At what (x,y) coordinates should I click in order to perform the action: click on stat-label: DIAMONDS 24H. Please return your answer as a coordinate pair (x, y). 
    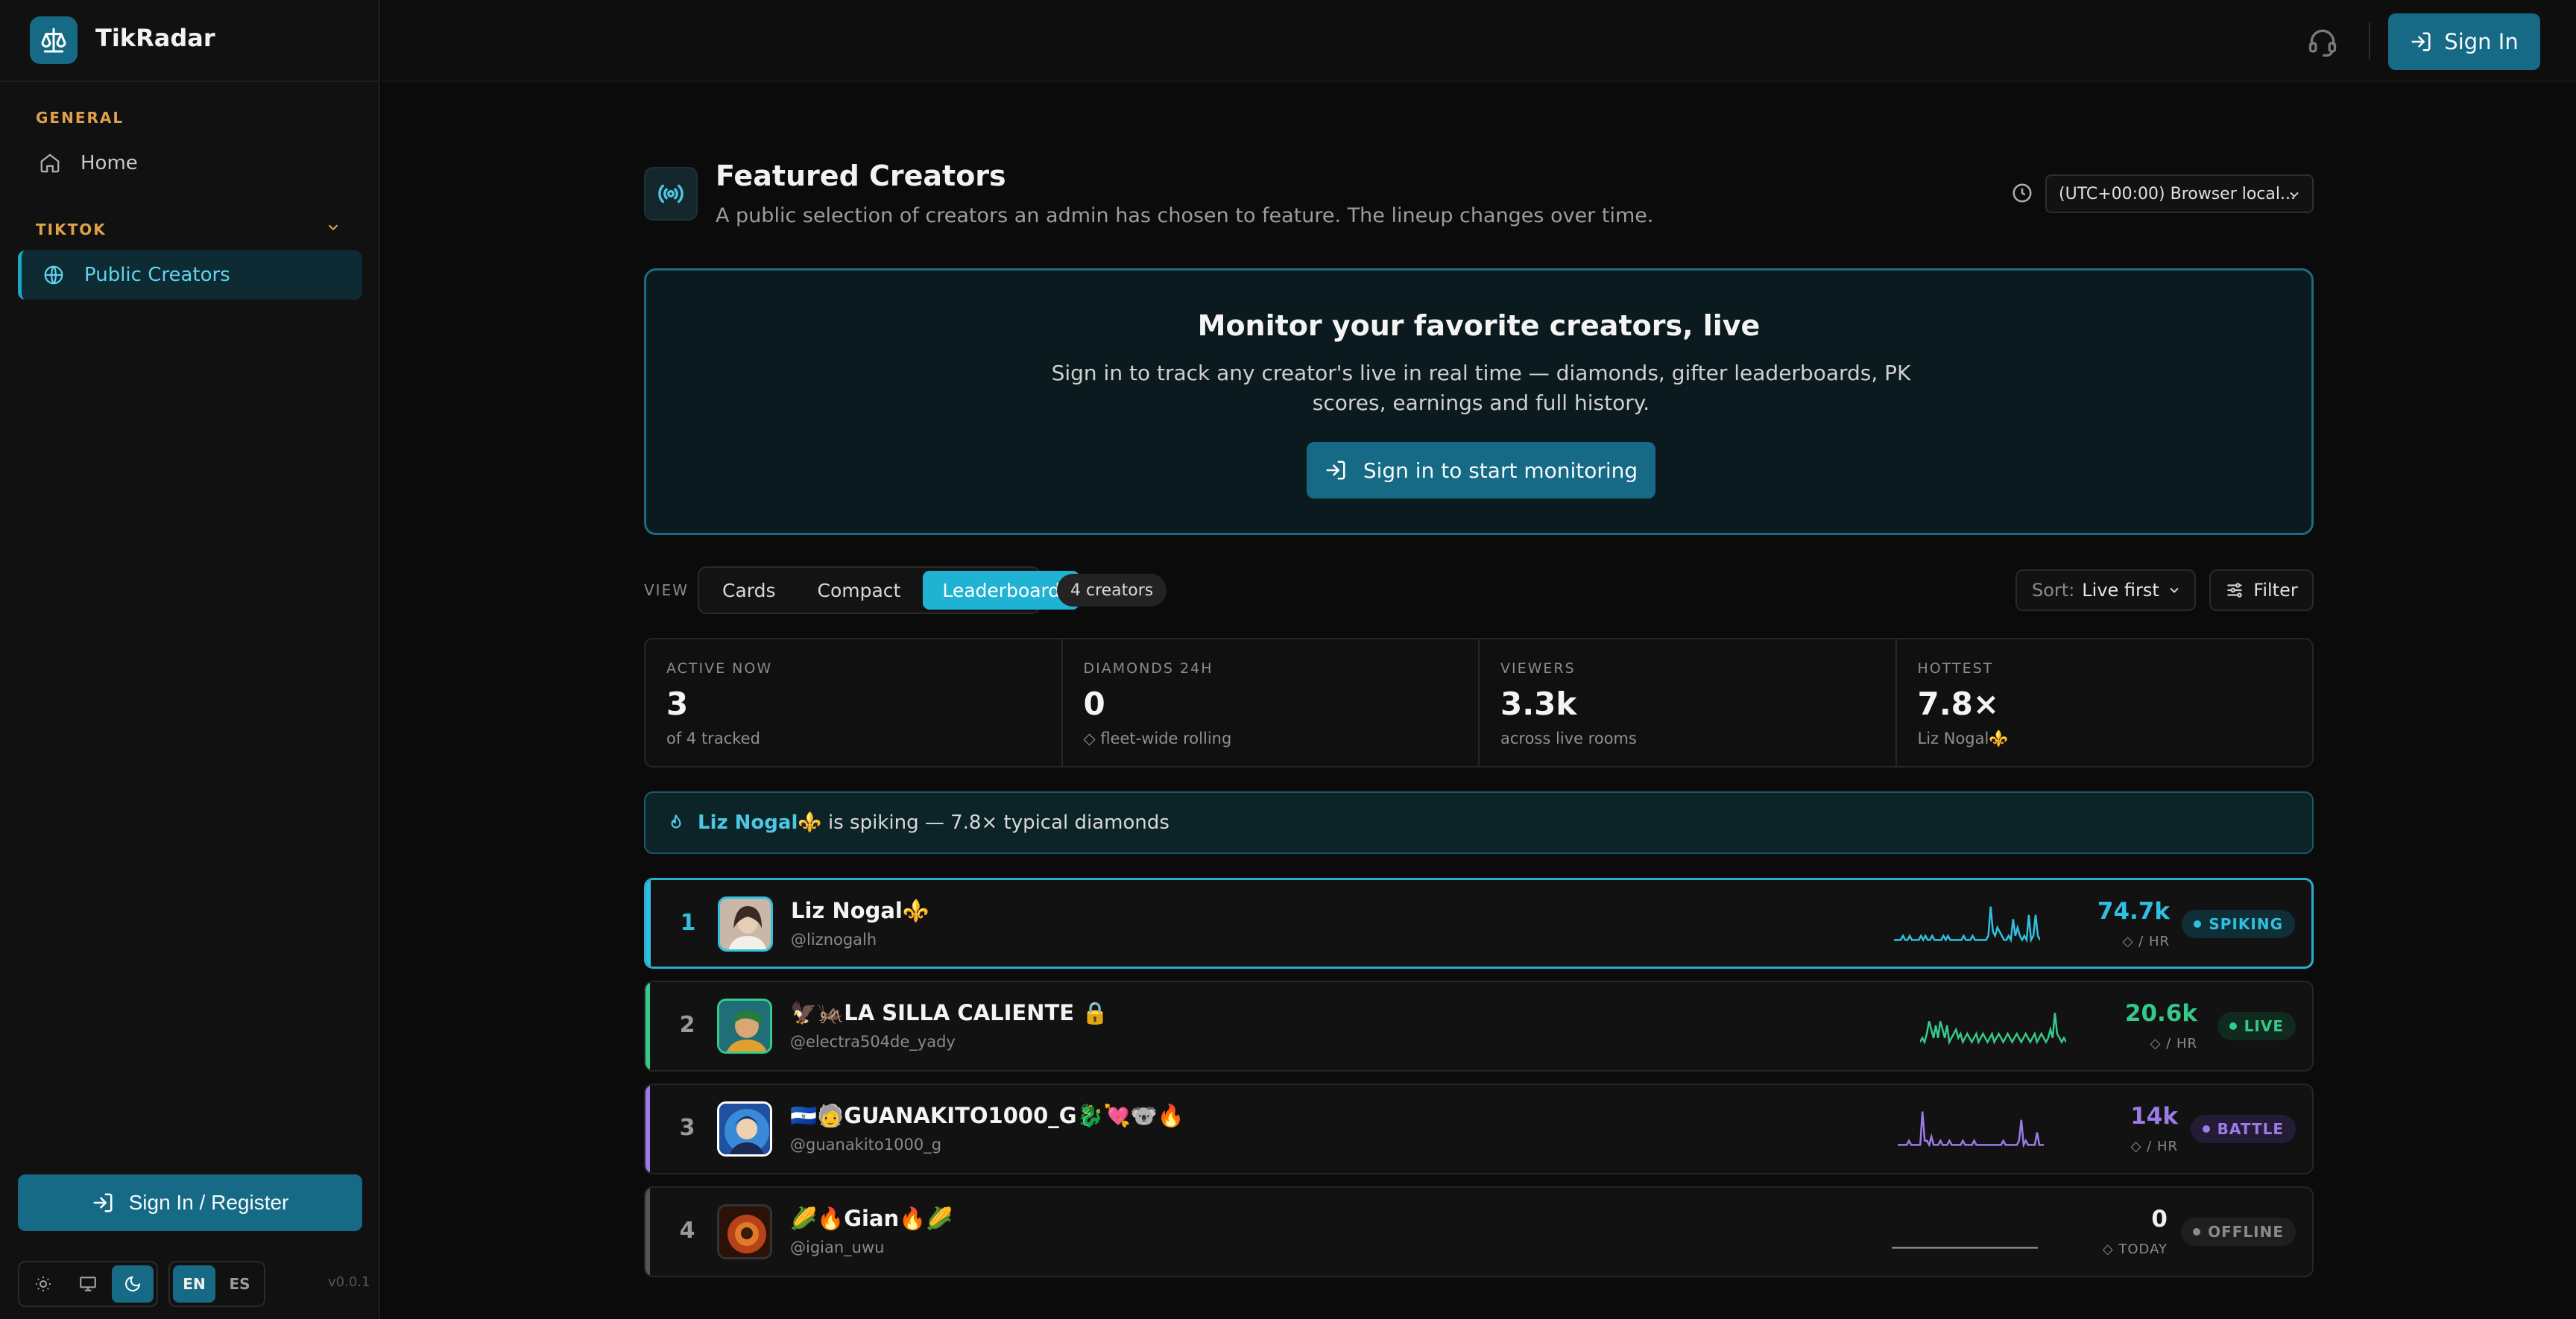
    Looking at the image, I should click on (1148, 668).